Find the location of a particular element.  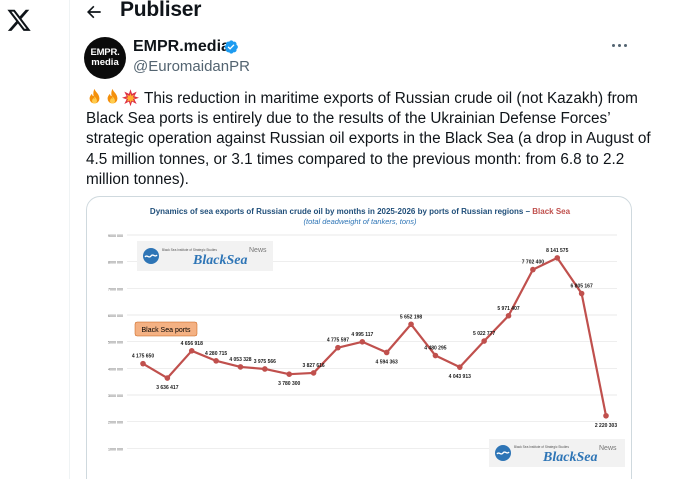

y-tick-label: 5000 000 is located at coordinates (115, 343).